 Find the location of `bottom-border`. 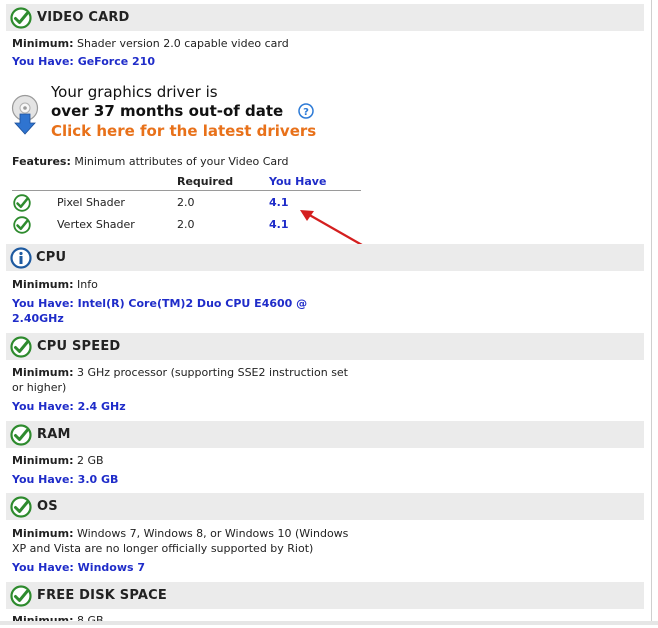

bottom-border is located at coordinates (329, 623).